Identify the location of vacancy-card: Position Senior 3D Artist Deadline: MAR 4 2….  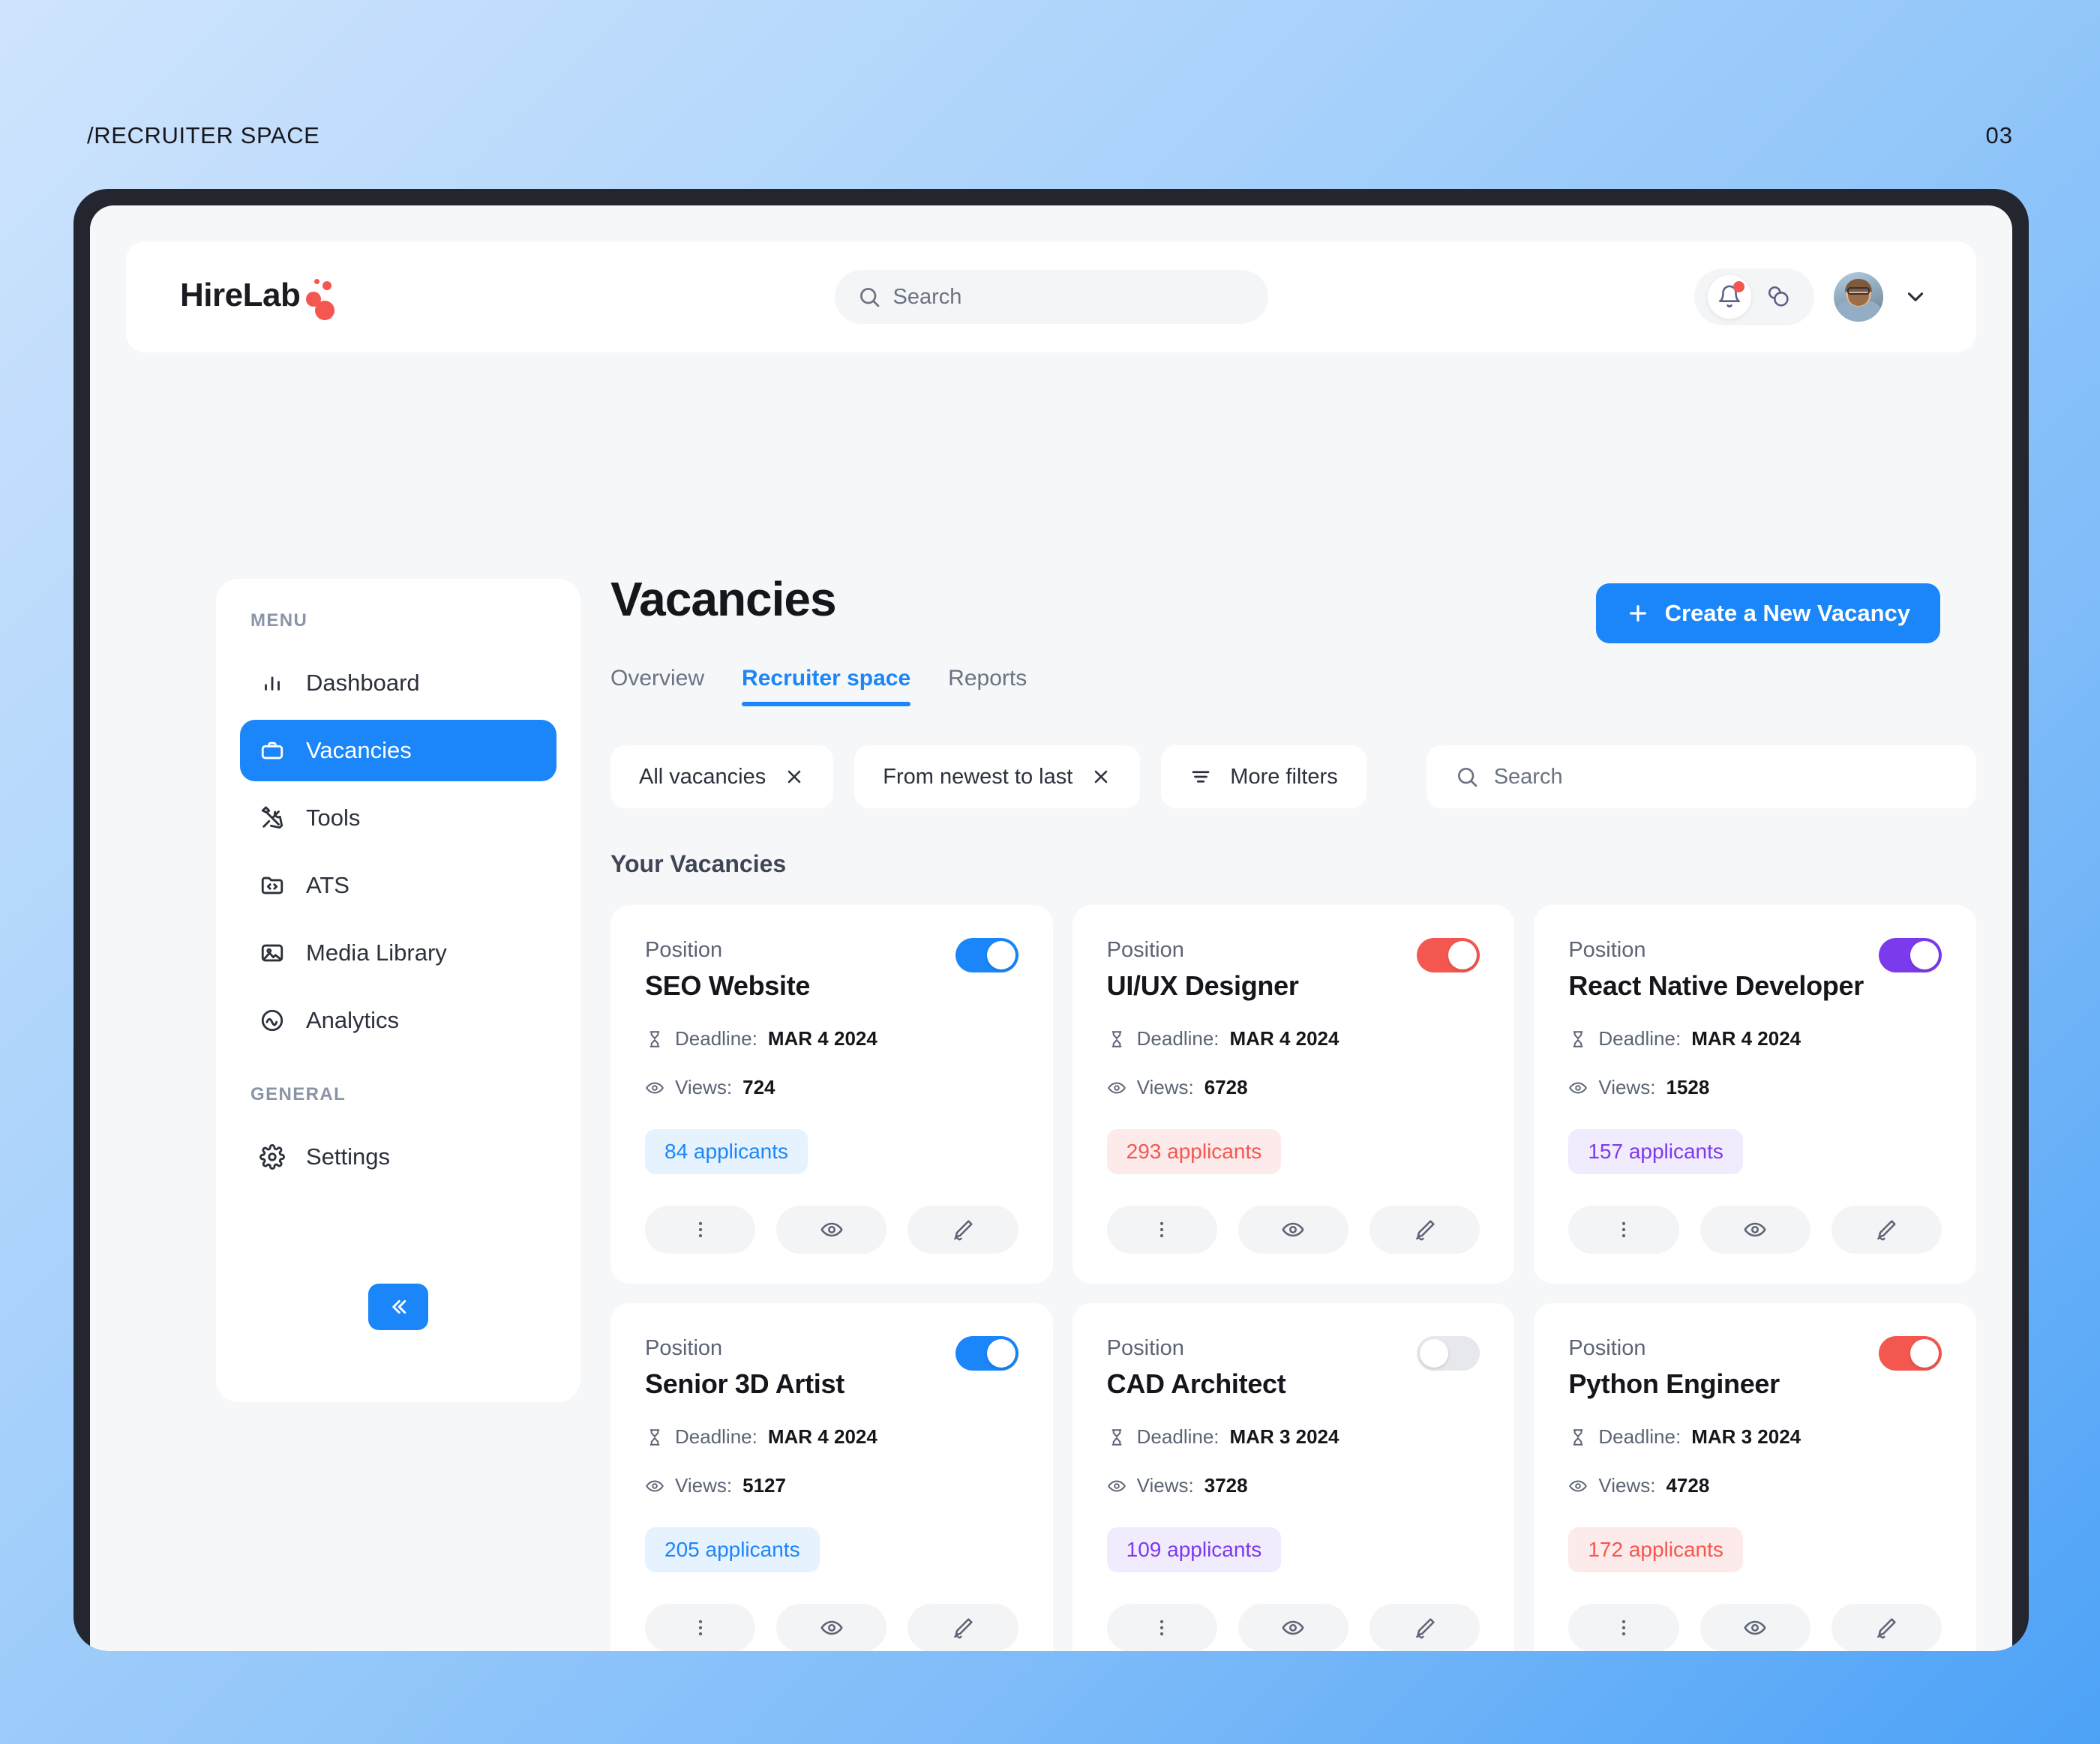
(831, 1477).